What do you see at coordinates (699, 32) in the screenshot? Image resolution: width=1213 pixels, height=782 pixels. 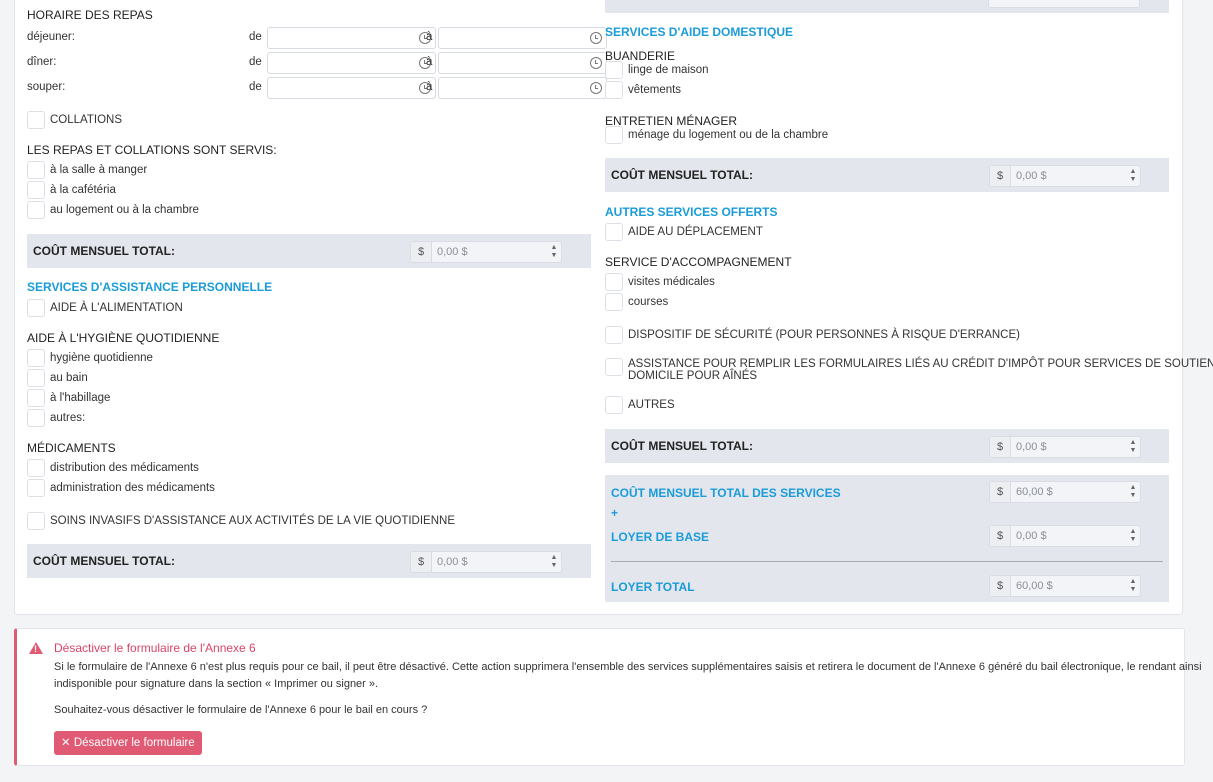 I see `domestic-section-heading: SERVICES D'AIDE DOMESTIQUE` at bounding box center [699, 32].